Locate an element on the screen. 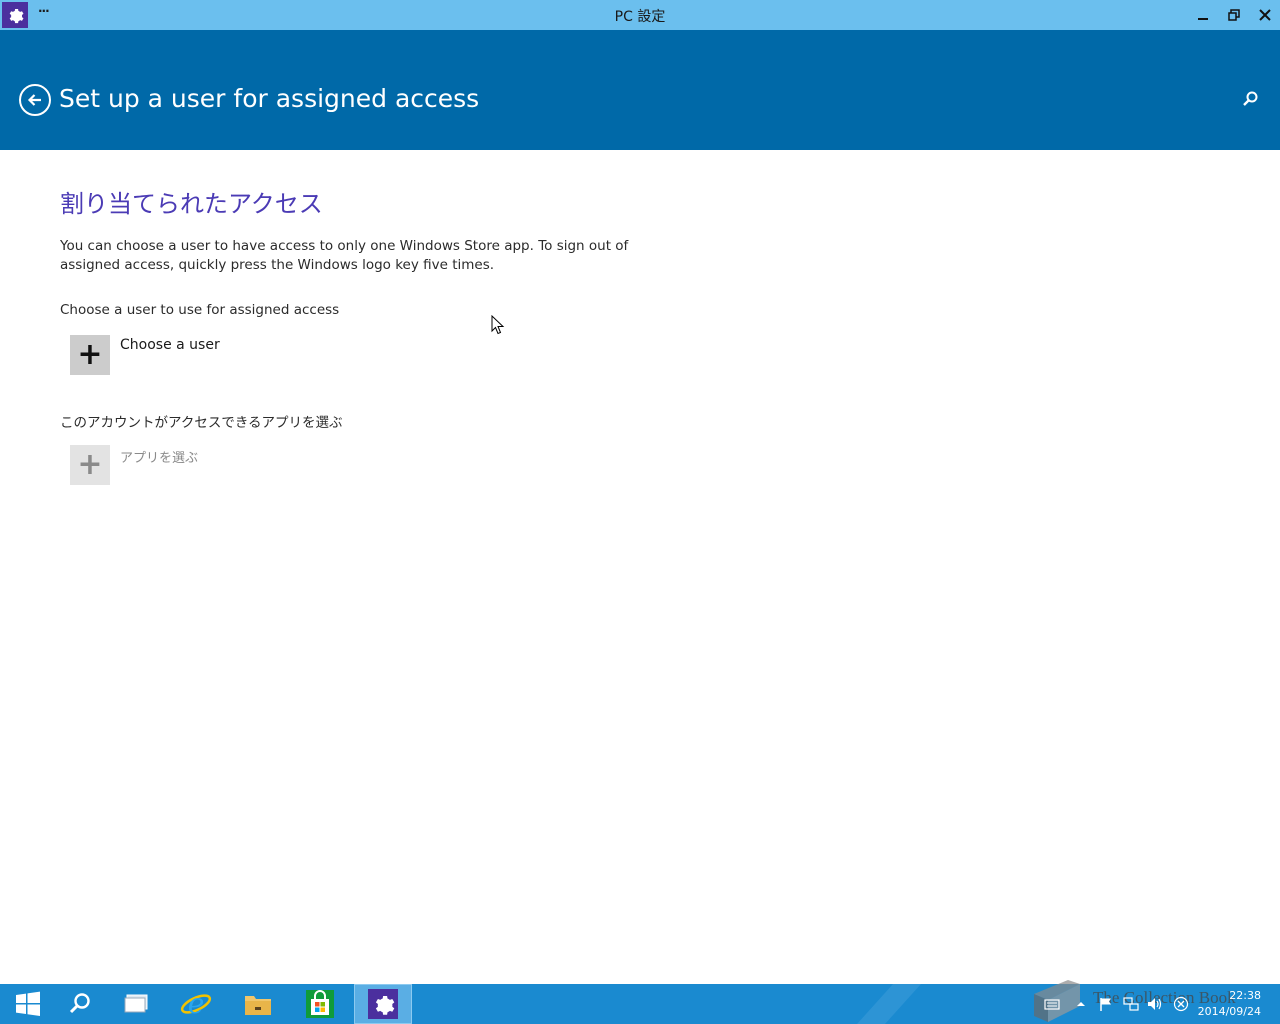  file-explorer-button is located at coordinates (258, 1004).